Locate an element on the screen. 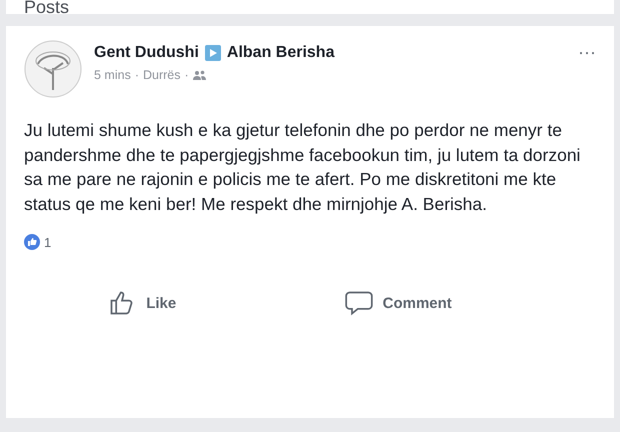  section-title: Posts is located at coordinates (47, 7).